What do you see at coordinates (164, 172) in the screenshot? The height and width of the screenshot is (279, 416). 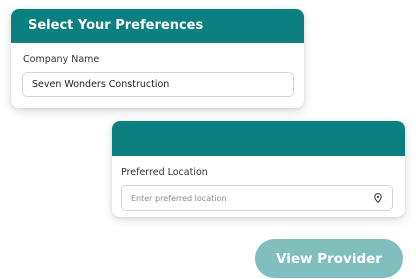 I see `preferred-location-label: Preferred Location` at bounding box center [164, 172].